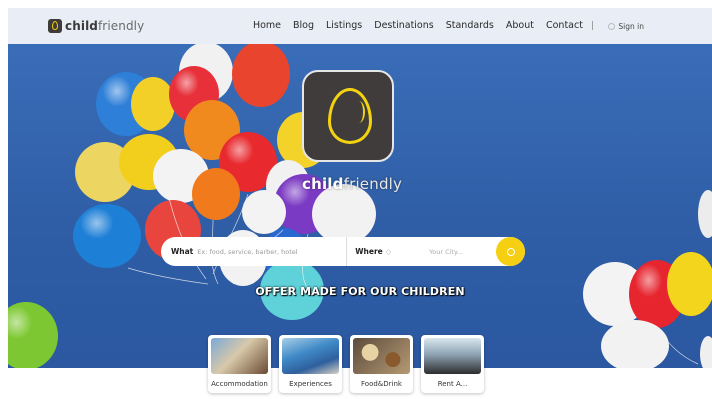 The image size is (712, 399). Describe the element at coordinates (373, 184) in the screenshot. I see `hero-brand-light: friendly` at that location.